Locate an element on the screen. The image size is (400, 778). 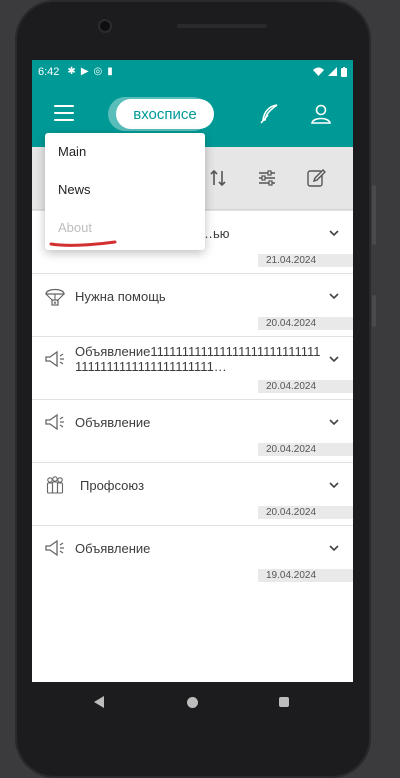
battery-icon is located at coordinates (344, 71).